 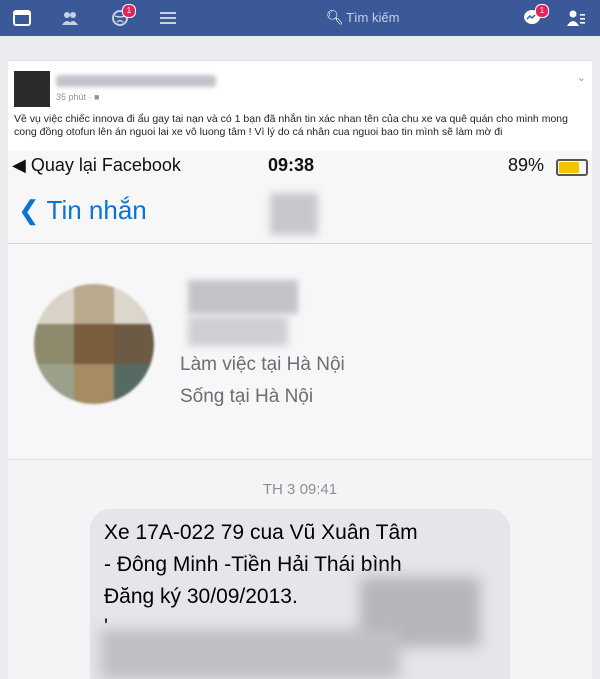 I want to click on message-timestamp: TH 3 09:41, so click(x=300, y=489).